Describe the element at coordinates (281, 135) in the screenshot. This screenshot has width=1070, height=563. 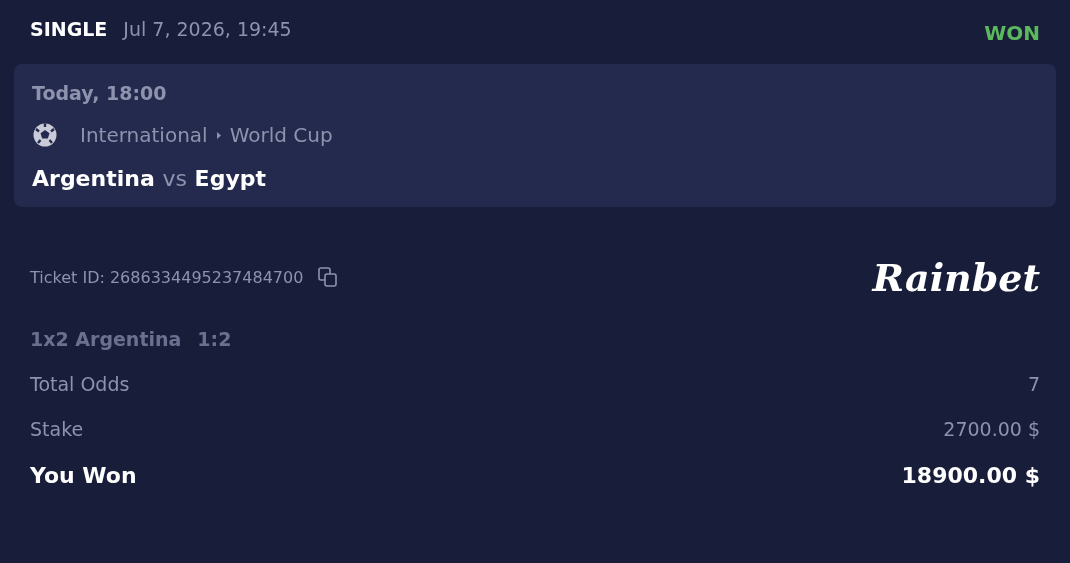
I see `league-label: World Cup` at that location.